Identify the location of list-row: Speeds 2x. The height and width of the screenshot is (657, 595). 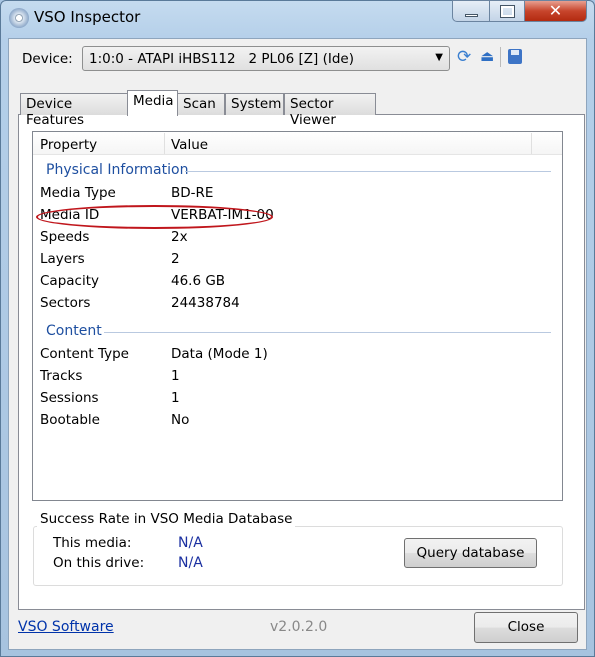
(297, 239).